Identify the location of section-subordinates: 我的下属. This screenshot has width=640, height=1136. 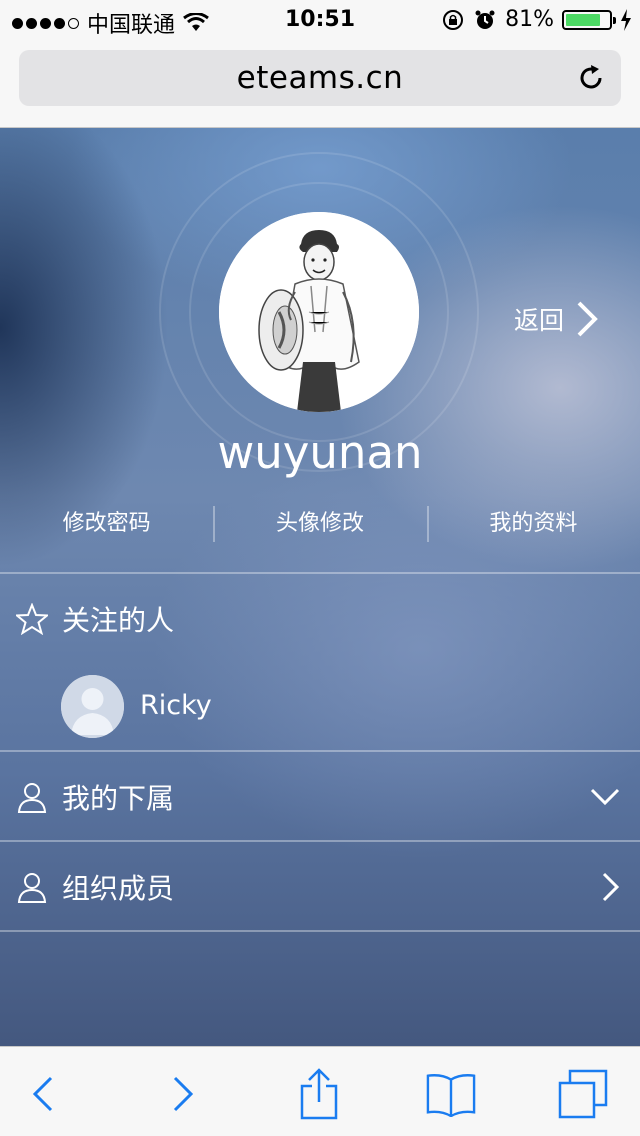
(320, 797).